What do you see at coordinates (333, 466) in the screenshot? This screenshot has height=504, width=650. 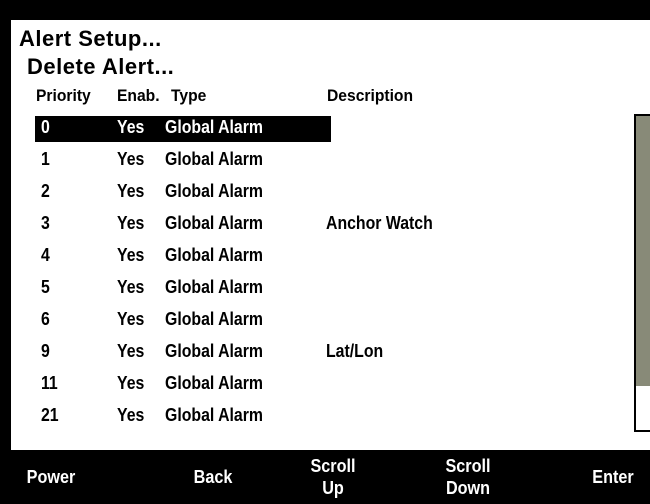 I see `scroll-up-label-line1: Scroll` at bounding box center [333, 466].